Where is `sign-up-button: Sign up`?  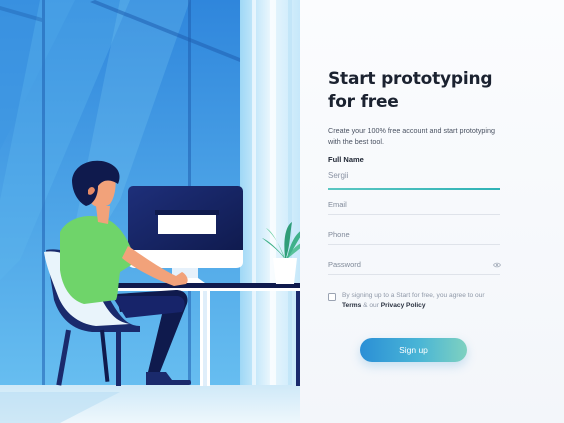 sign-up-button: Sign up is located at coordinates (413, 350).